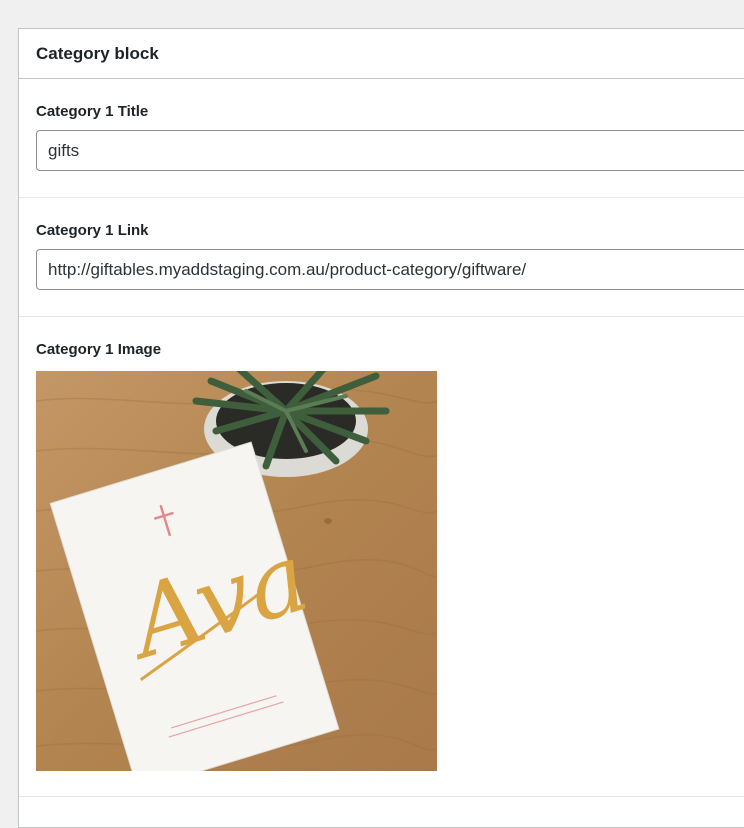 The height and width of the screenshot is (828, 744). I want to click on category-1-title-field: Category 1 Title, so click(381, 138).